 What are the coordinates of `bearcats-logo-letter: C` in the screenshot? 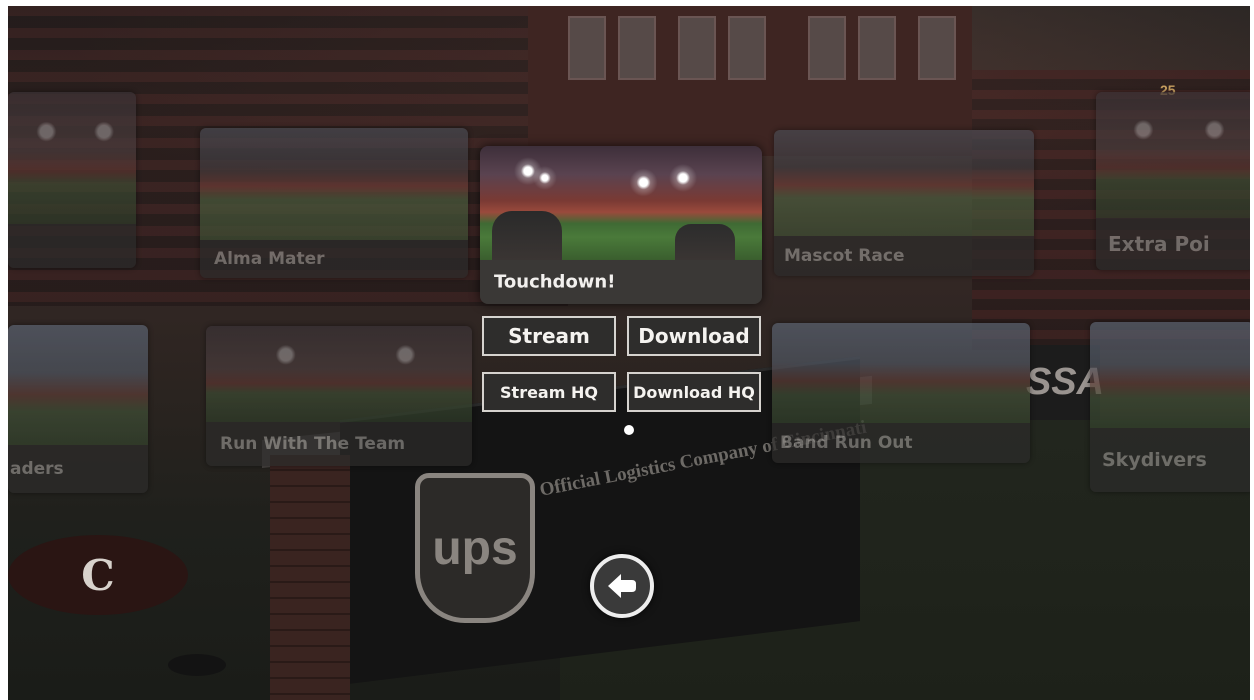 It's located at (98, 575).